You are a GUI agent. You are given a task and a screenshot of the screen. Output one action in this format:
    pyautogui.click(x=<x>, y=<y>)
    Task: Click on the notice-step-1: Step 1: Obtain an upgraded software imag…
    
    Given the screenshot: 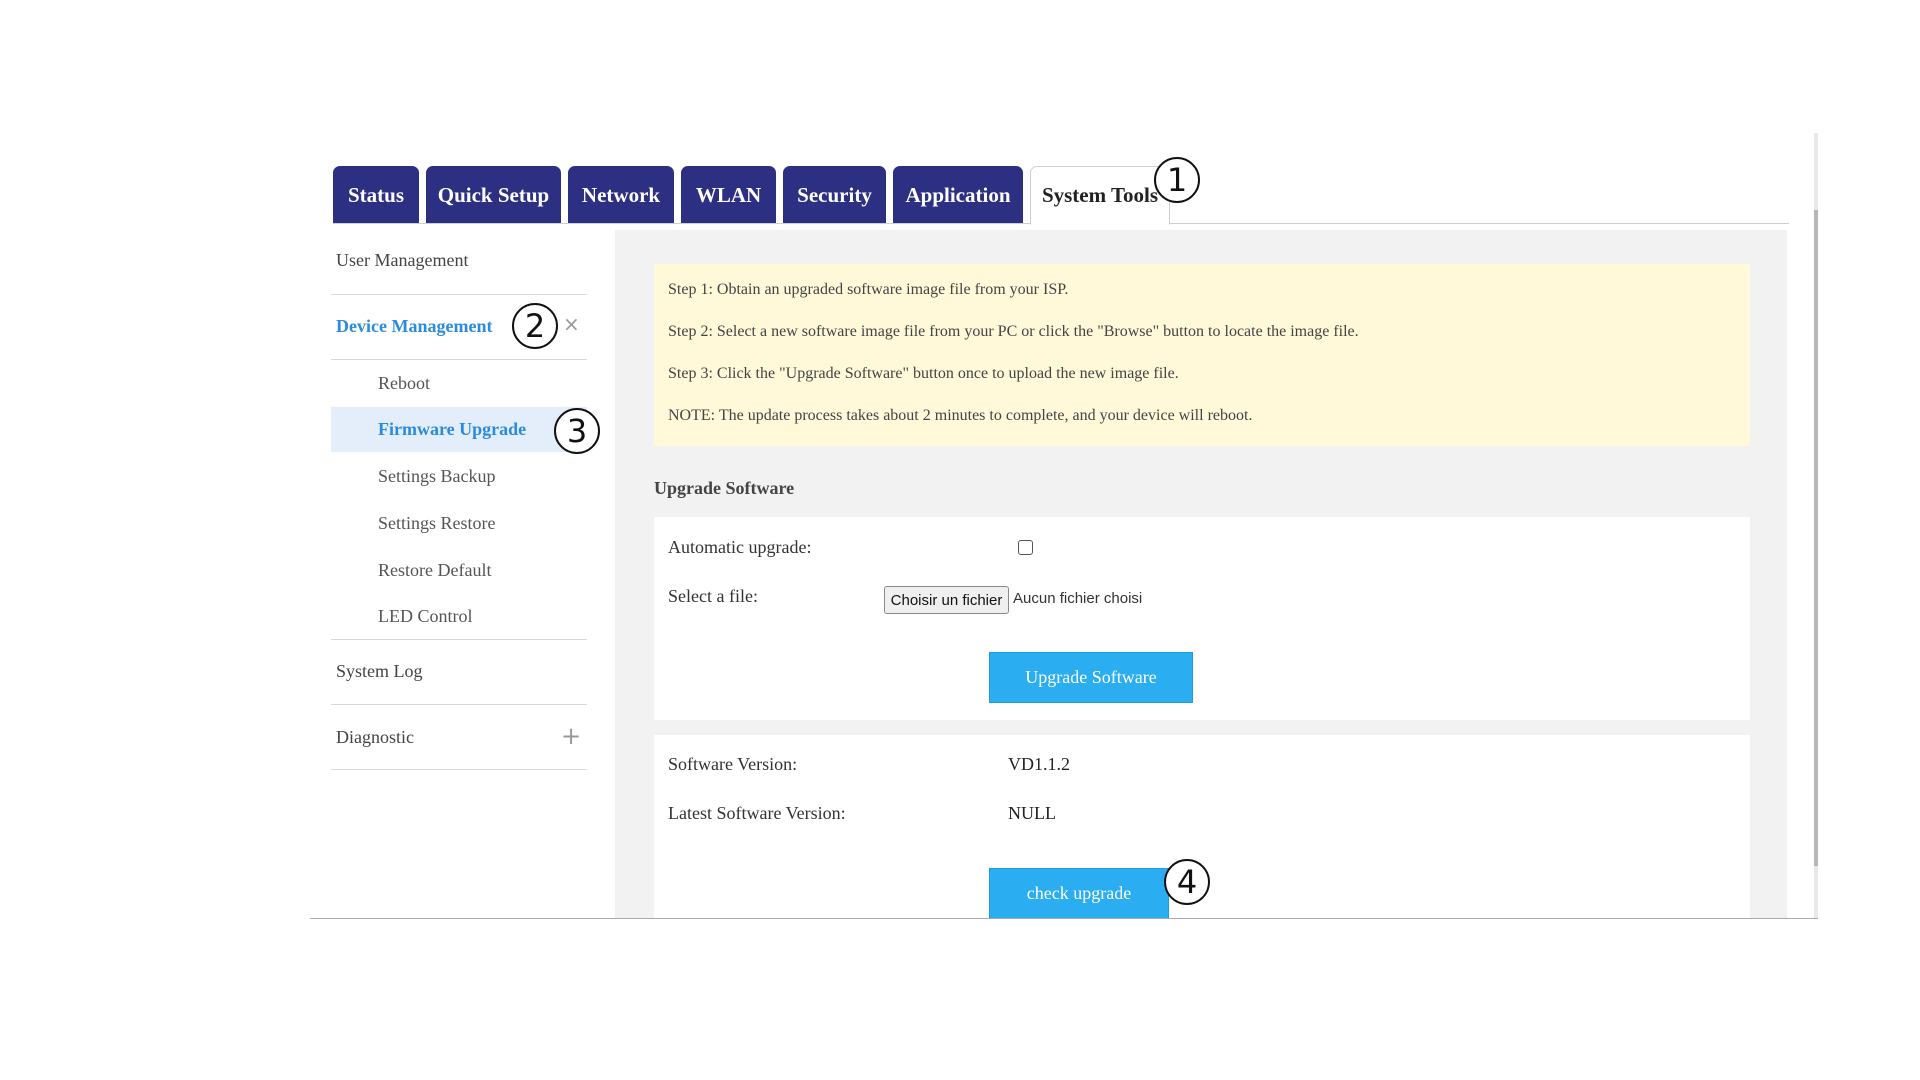 What is the action you would take?
    pyautogui.click(x=868, y=289)
    